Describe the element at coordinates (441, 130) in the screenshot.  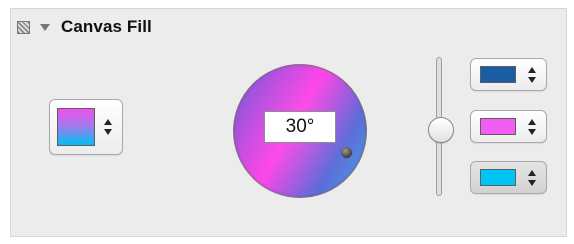
I see `color-stop-slider-thumb` at that location.